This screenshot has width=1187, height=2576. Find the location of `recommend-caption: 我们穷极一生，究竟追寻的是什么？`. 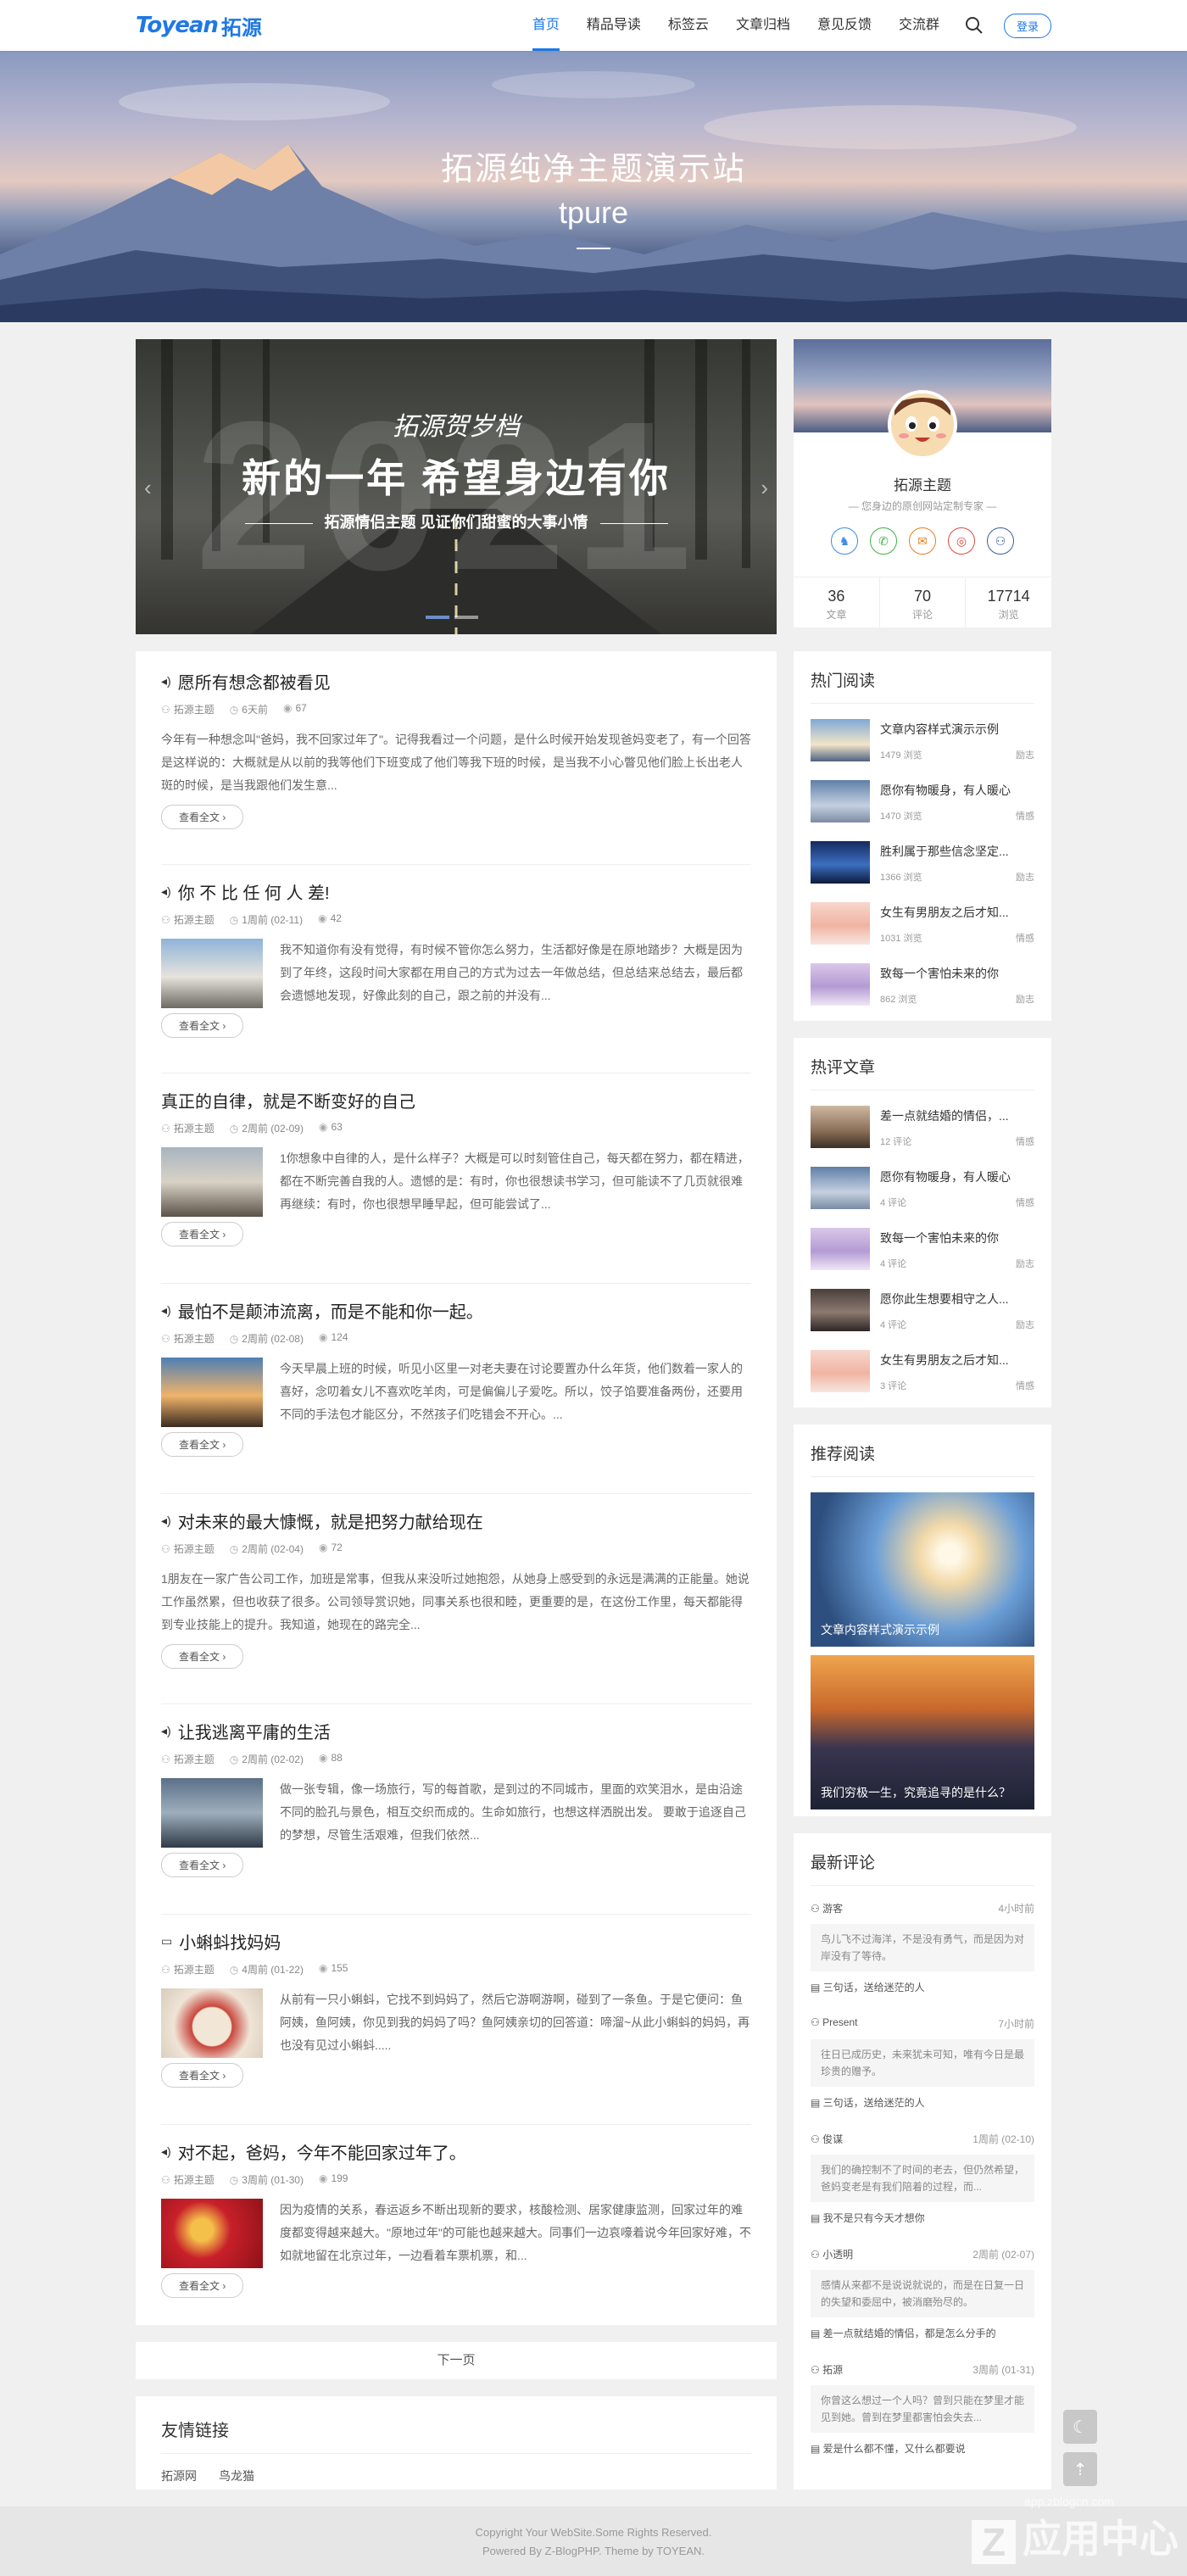

recommend-caption: 我们穷极一生，究竟追寻的是什么？ is located at coordinates (916, 1792).